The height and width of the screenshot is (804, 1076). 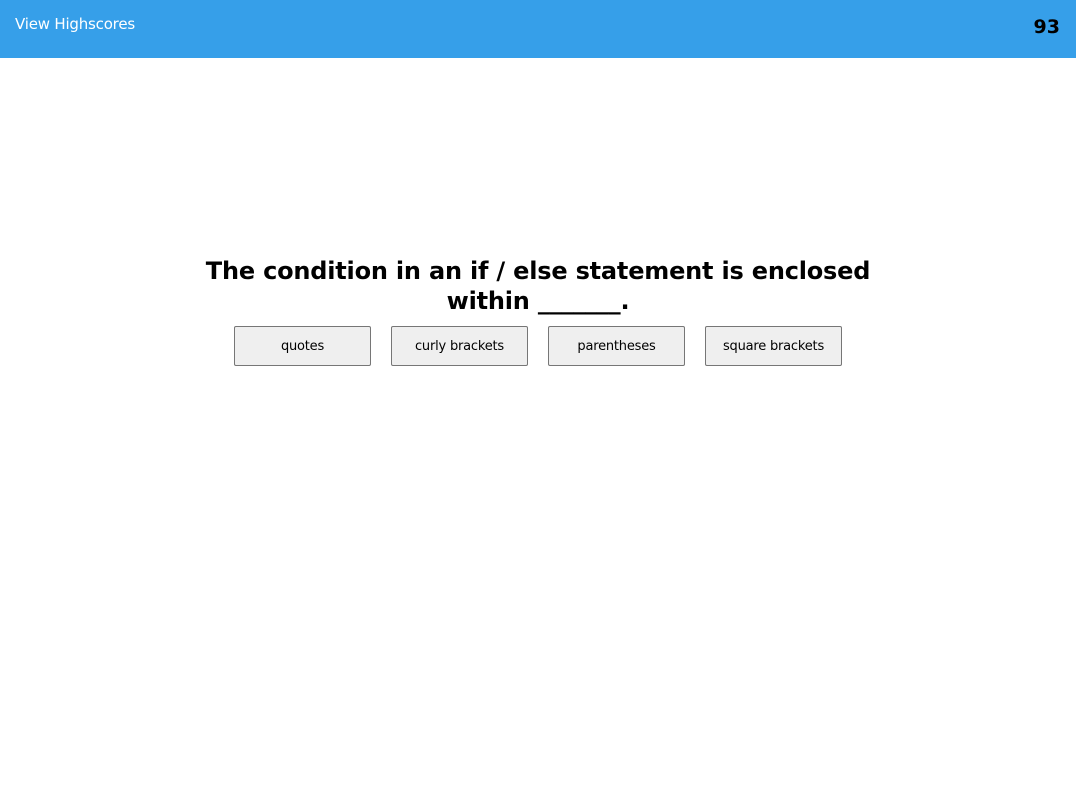 What do you see at coordinates (302, 346) in the screenshot?
I see `answer-button-quotes: quotes` at bounding box center [302, 346].